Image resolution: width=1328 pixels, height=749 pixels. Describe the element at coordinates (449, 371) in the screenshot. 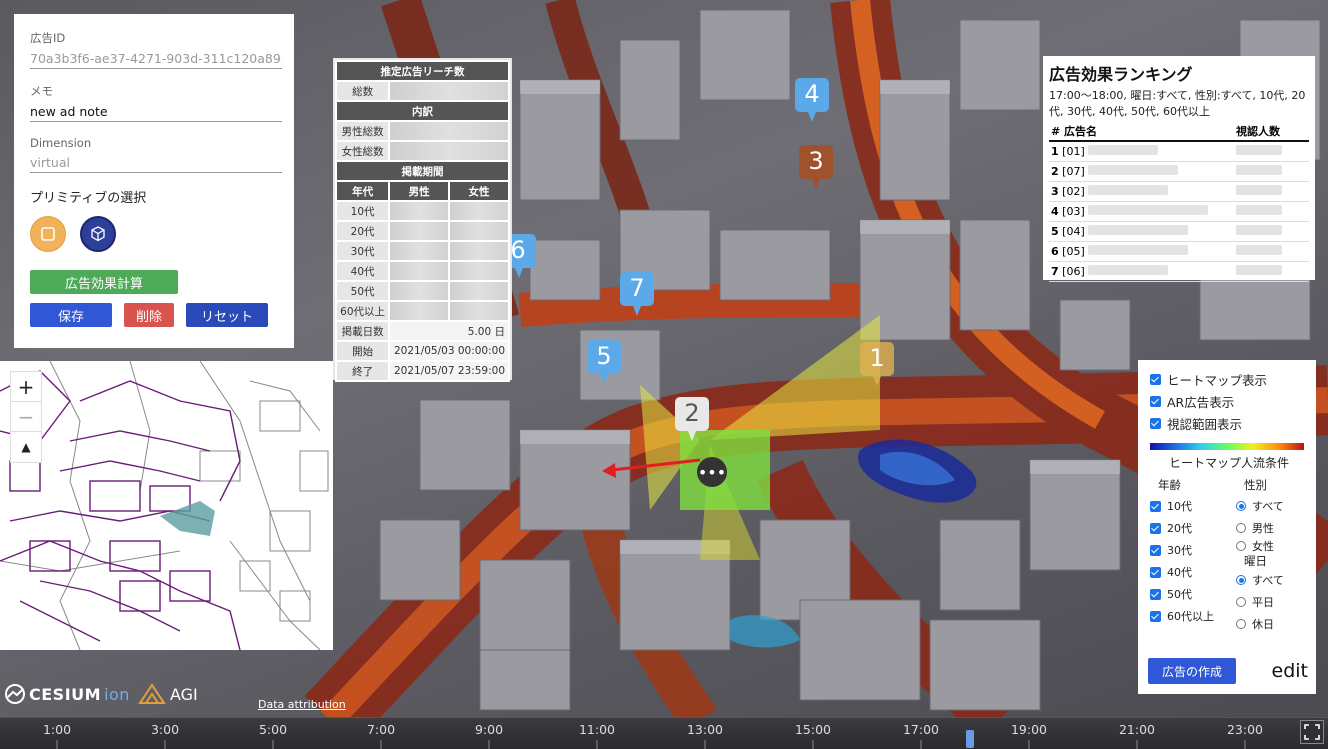

I see `end-value: 2021/05/07 23:59:00` at that location.